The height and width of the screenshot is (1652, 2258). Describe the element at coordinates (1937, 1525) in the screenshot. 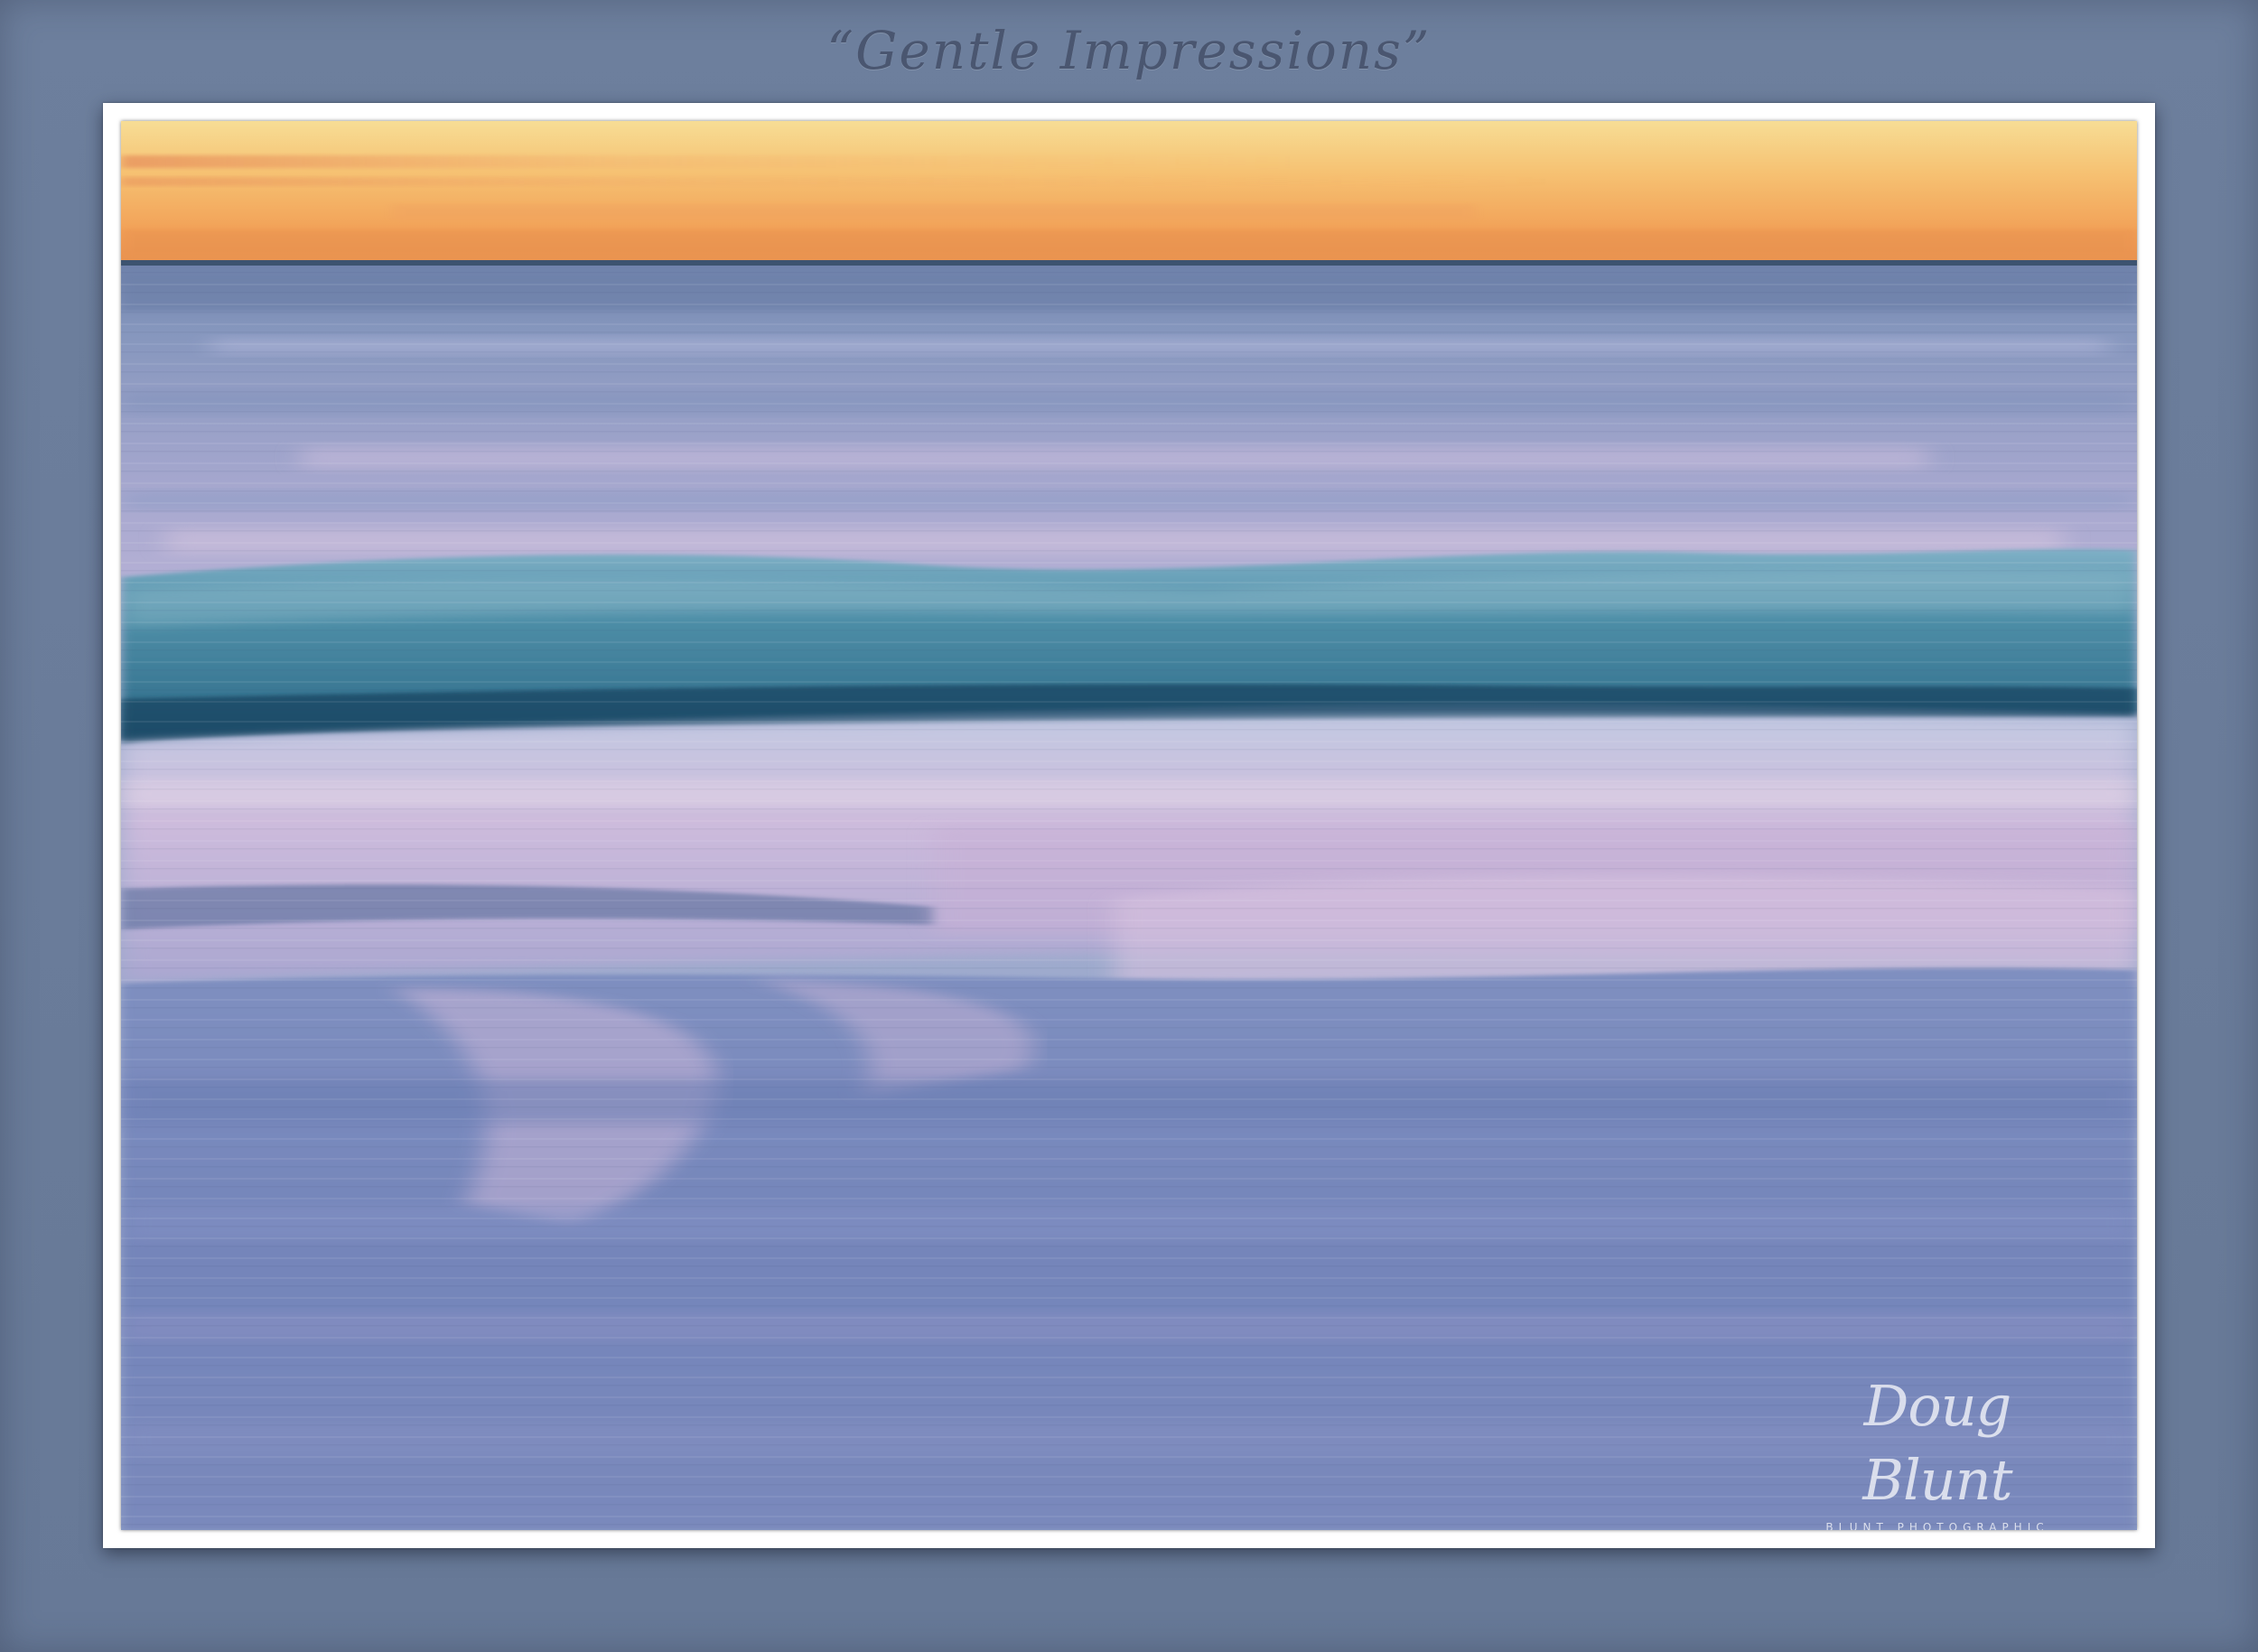

I see `watermark-studio: BLUNT PHOTOGRAPHIC` at that location.